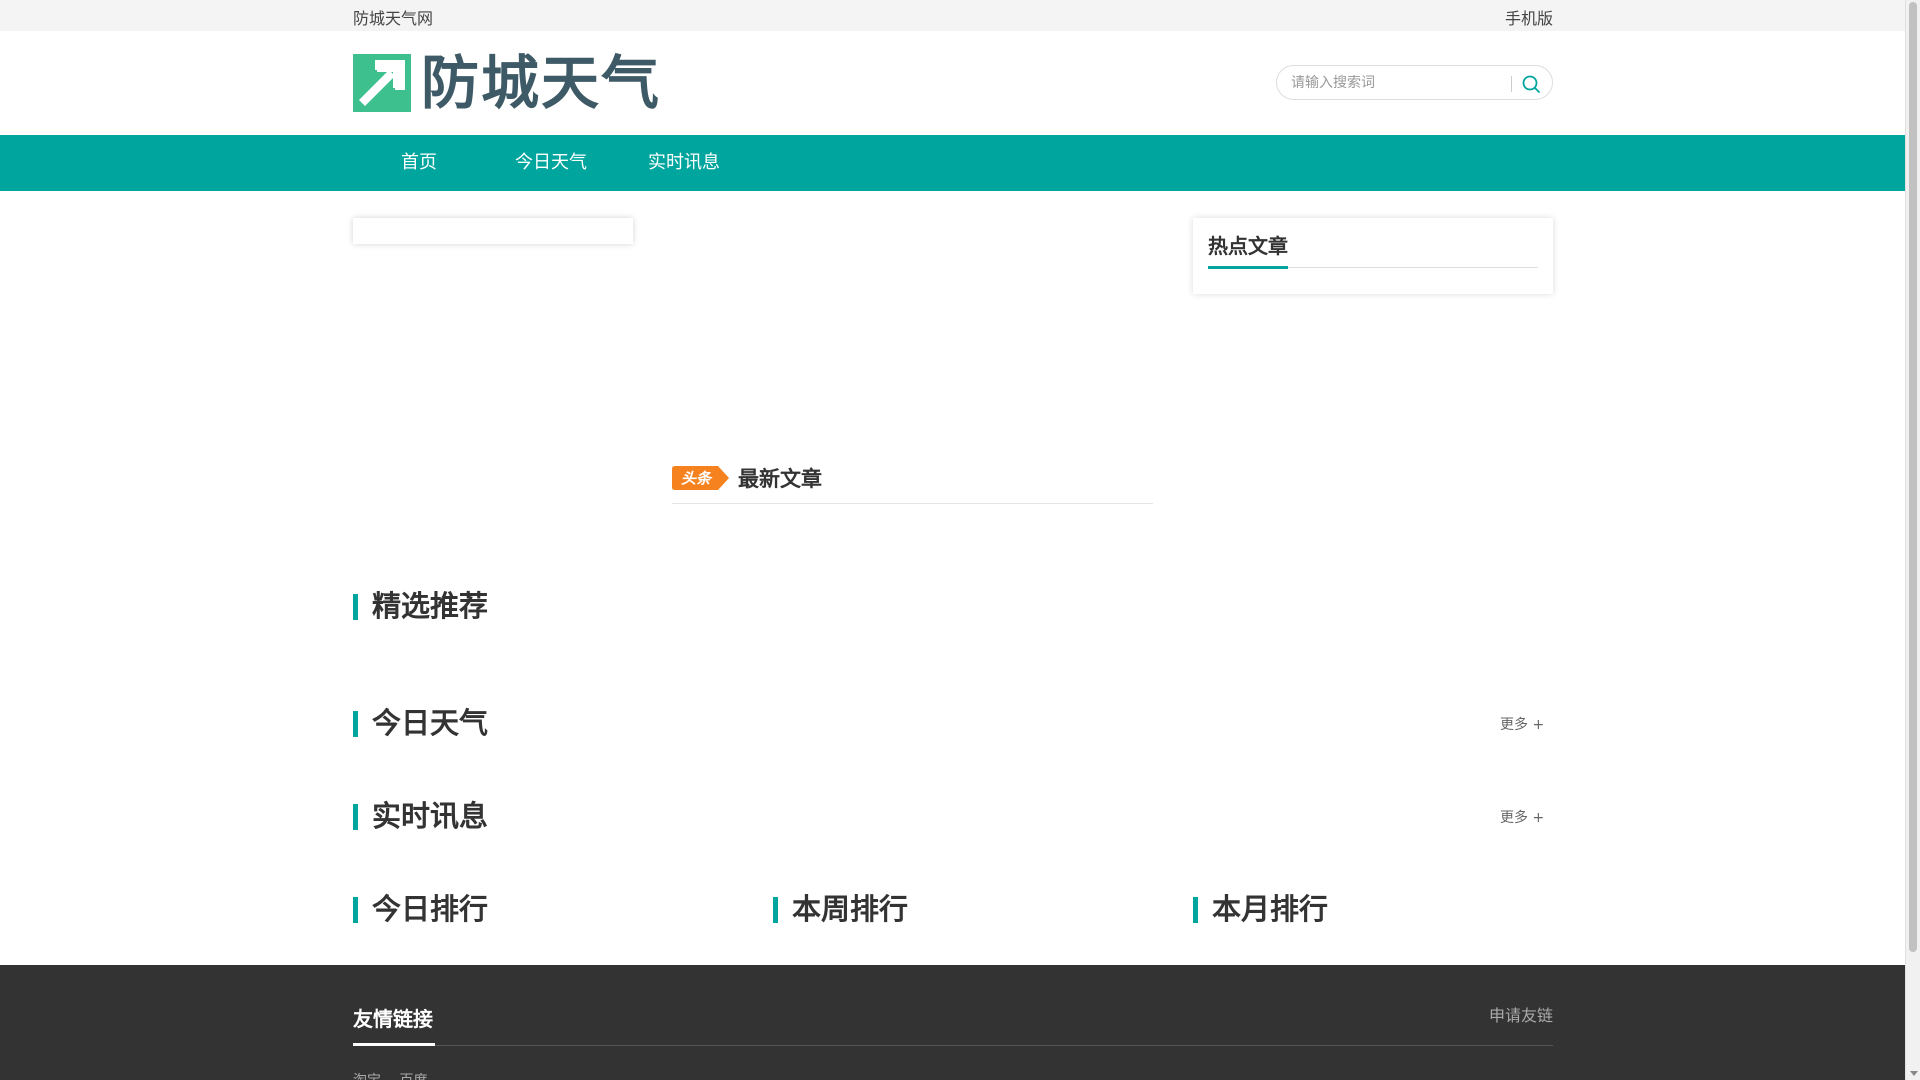  I want to click on friend-links-divider, so click(953, 1045).